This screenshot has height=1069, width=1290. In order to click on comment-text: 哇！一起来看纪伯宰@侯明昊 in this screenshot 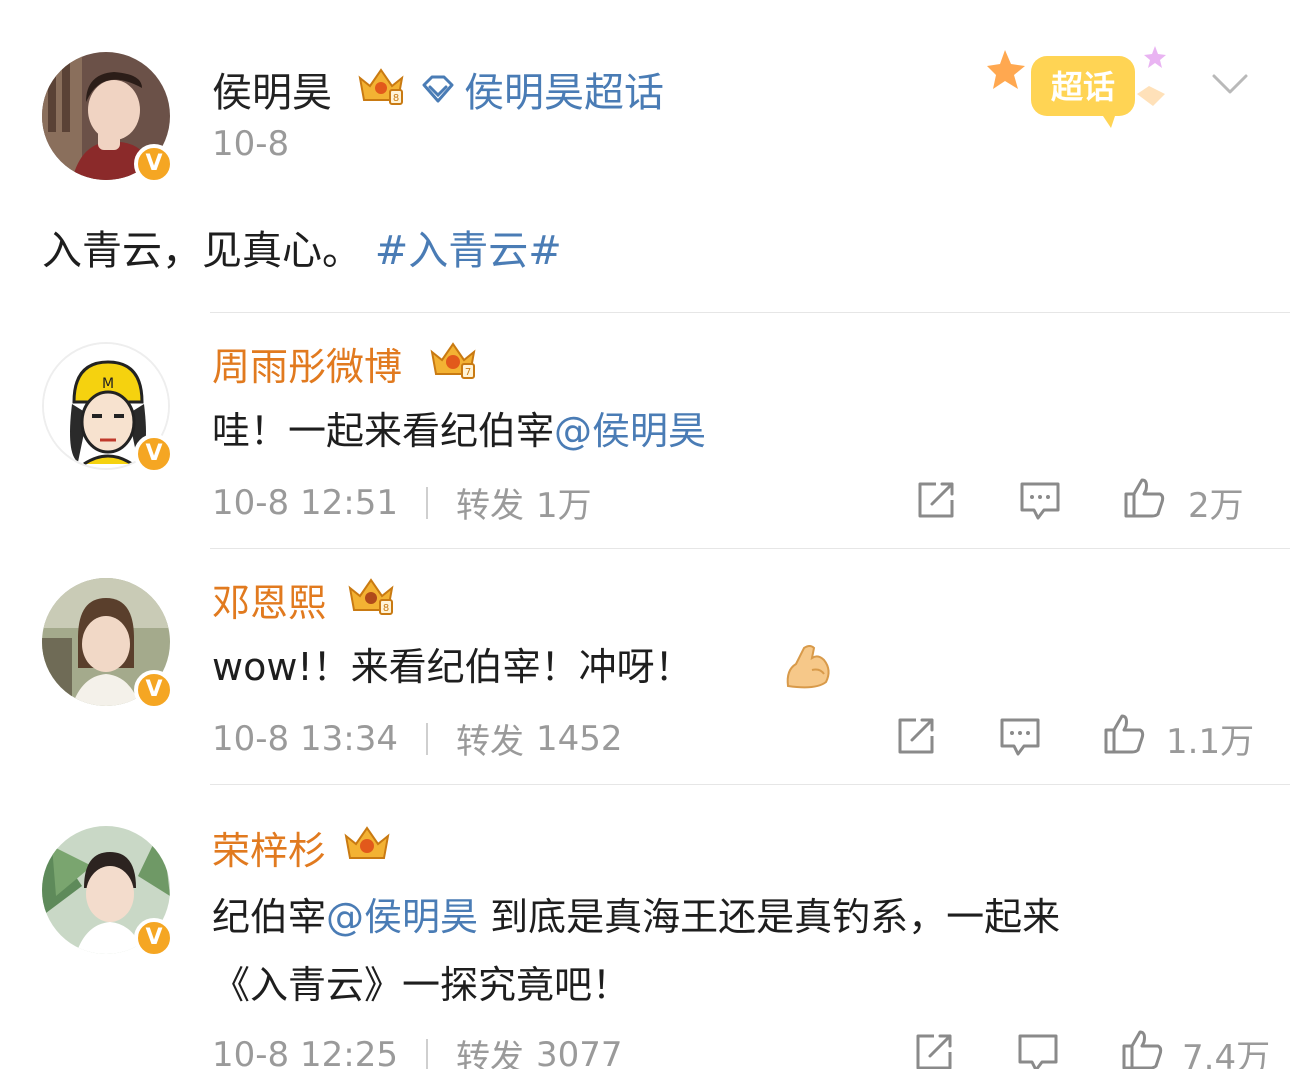, I will do `click(459, 431)`.